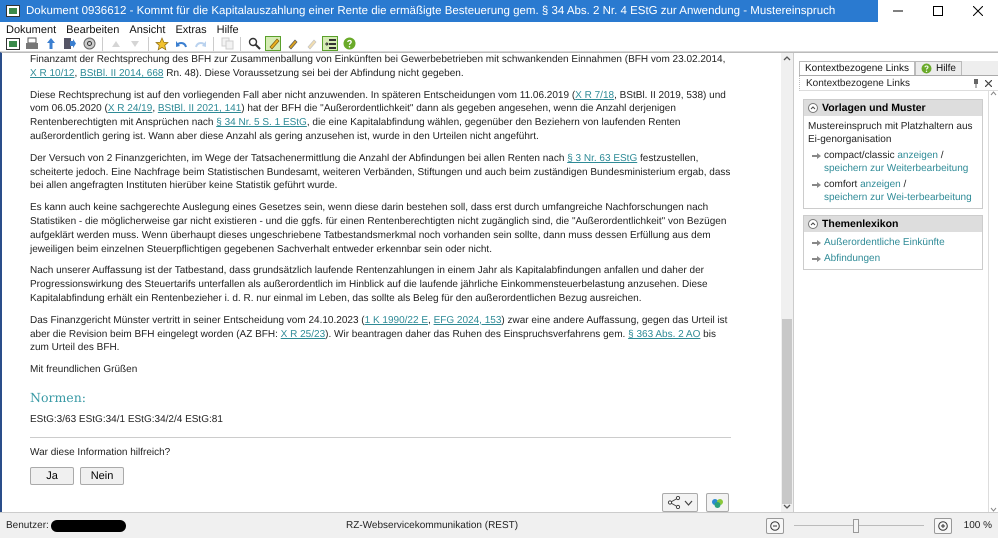  Describe the element at coordinates (101, 453) in the screenshot. I see `feedback-question: War diese Information hilfreich?` at that location.